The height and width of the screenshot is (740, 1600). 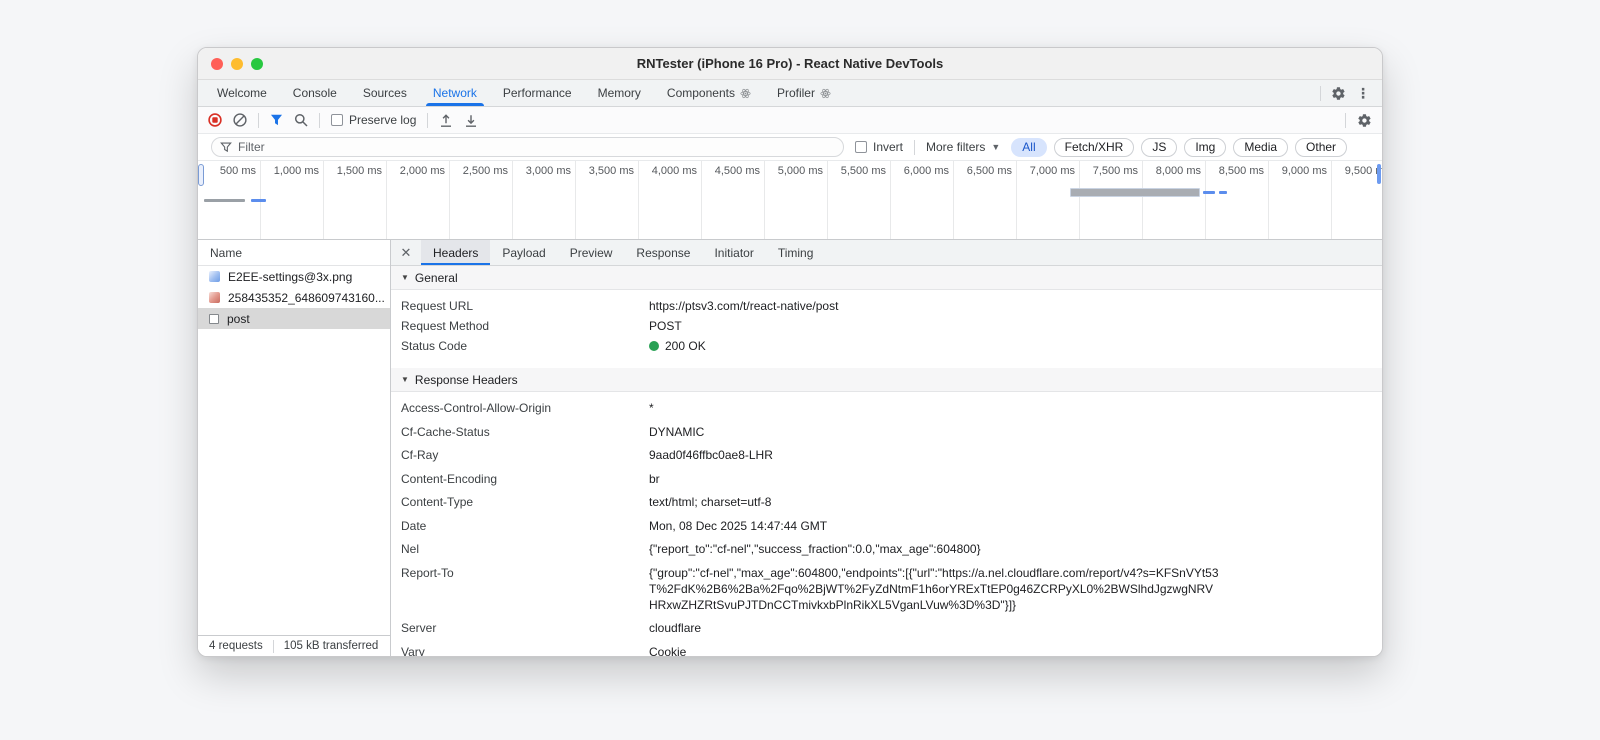 I want to click on header-value: *, so click(x=651, y=408).